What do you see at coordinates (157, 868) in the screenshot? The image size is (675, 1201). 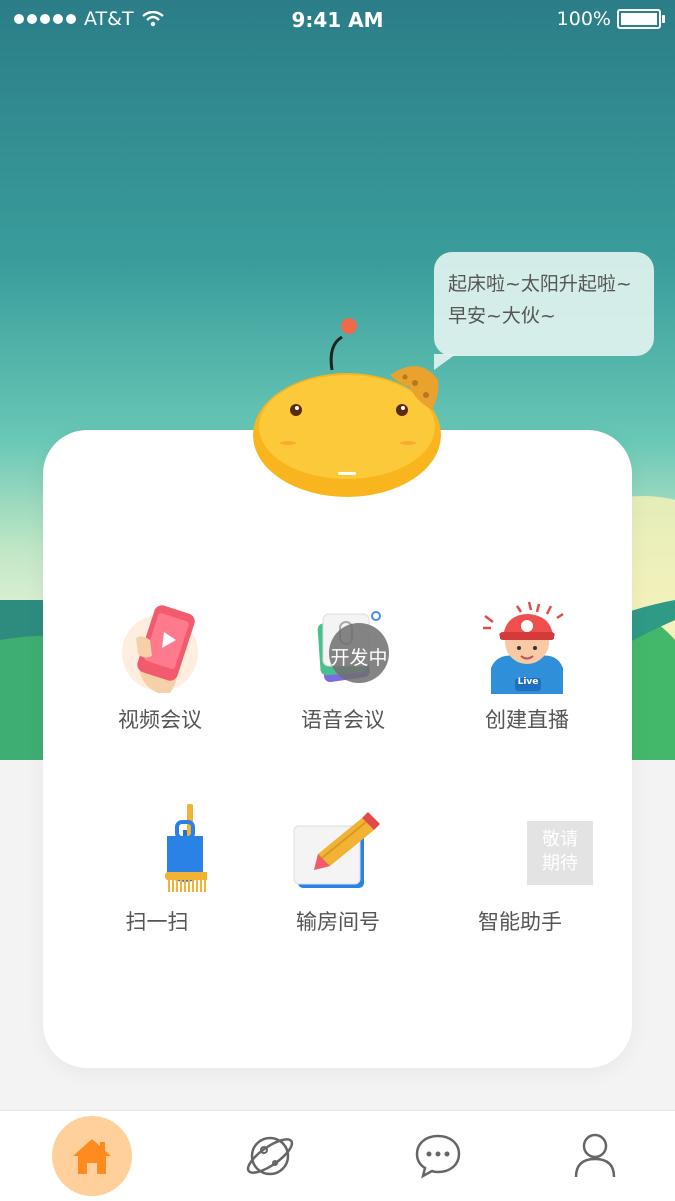 I see `scan-button: 扫一扫` at bounding box center [157, 868].